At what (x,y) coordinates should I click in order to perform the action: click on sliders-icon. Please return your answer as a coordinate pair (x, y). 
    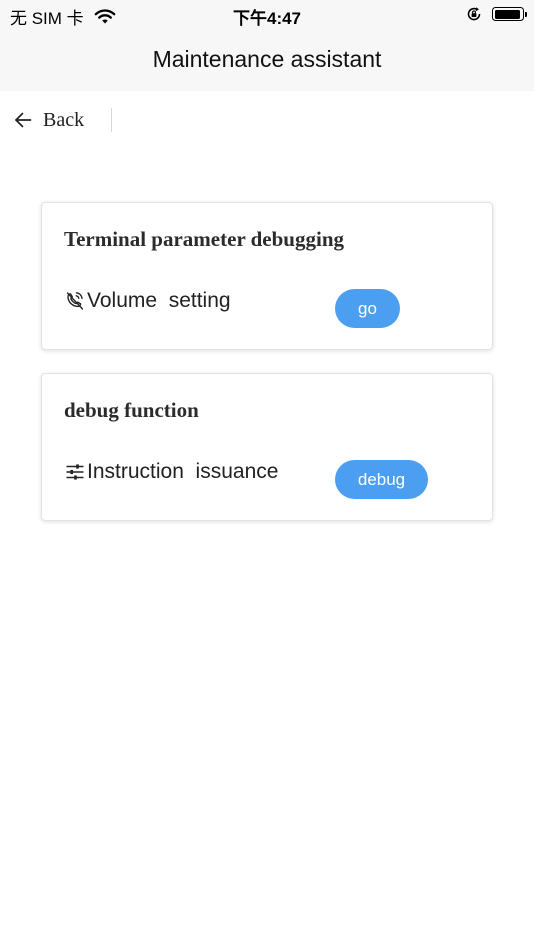
    Looking at the image, I should click on (75, 472).